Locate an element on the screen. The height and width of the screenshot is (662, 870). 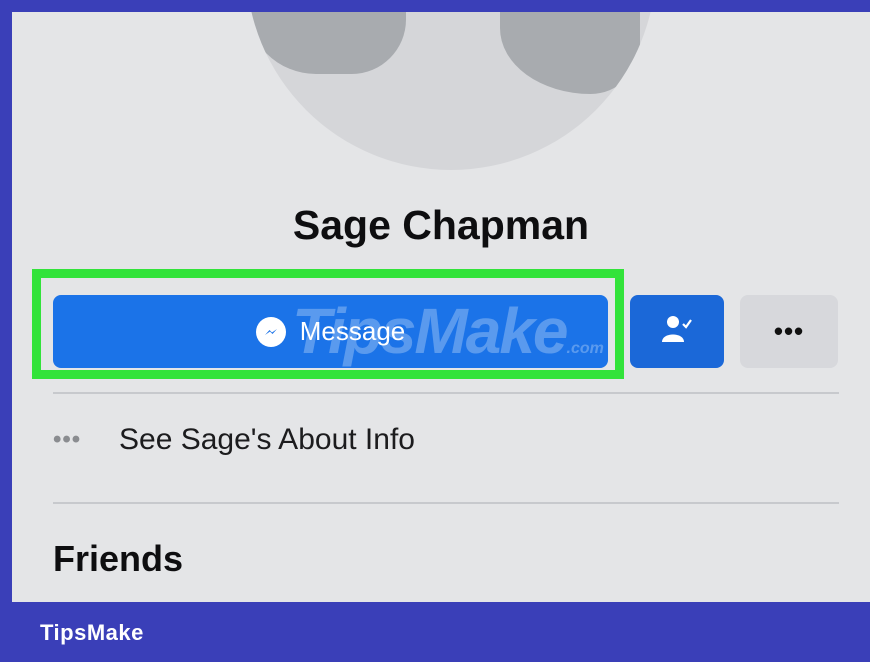
about-info-label: See Sage's About Info is located at coordinates (267, 439).